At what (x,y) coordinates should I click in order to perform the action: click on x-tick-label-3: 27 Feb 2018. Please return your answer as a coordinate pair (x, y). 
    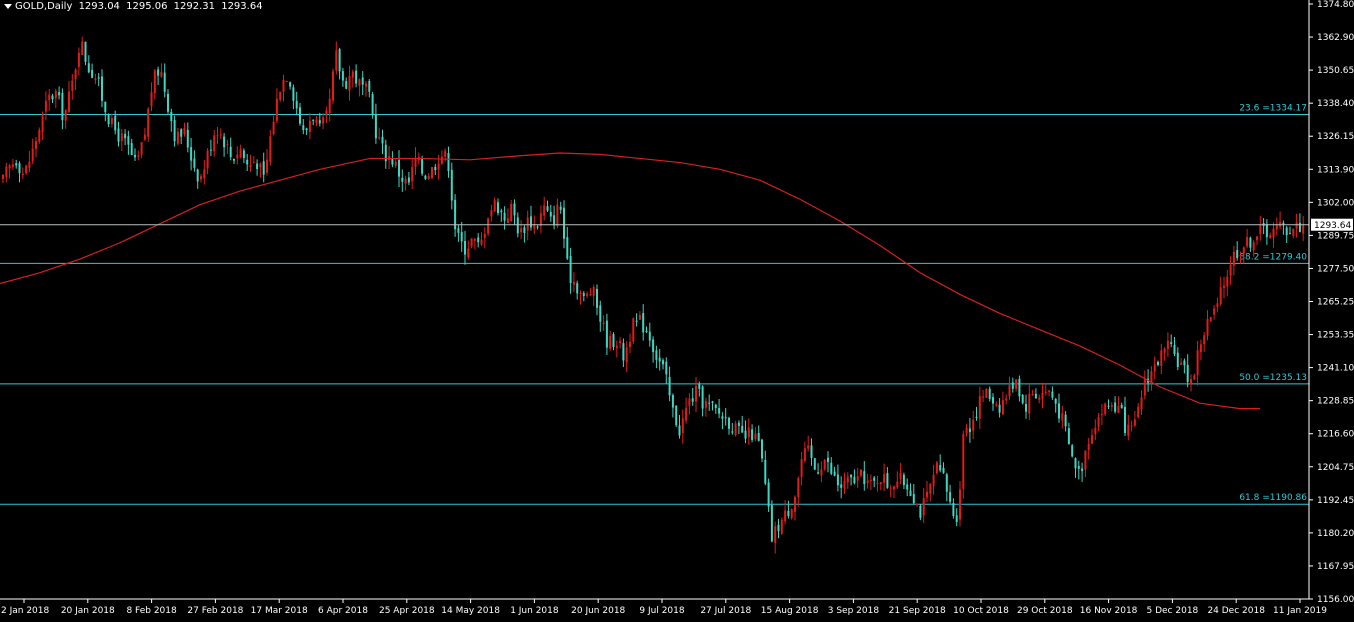
    Looking at the image, I should click on (215, 611).